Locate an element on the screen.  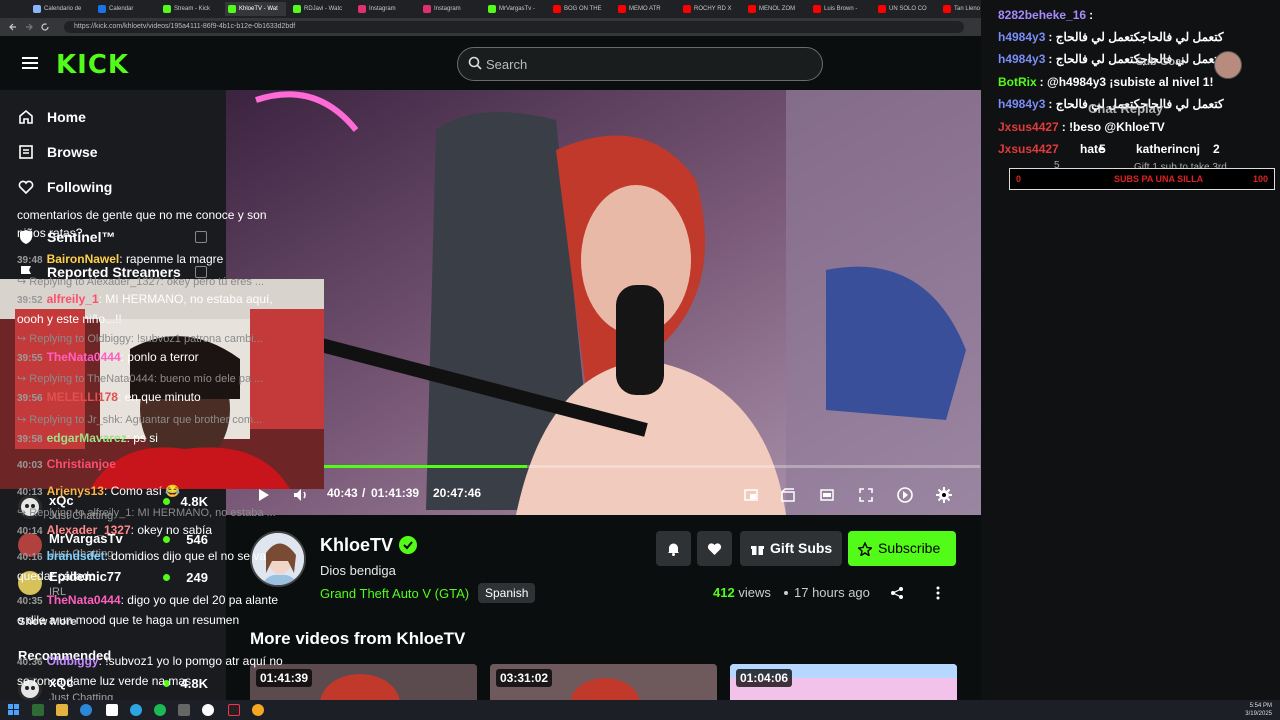
chat-message-text: en que minuto is located at coordinates (162, 397).